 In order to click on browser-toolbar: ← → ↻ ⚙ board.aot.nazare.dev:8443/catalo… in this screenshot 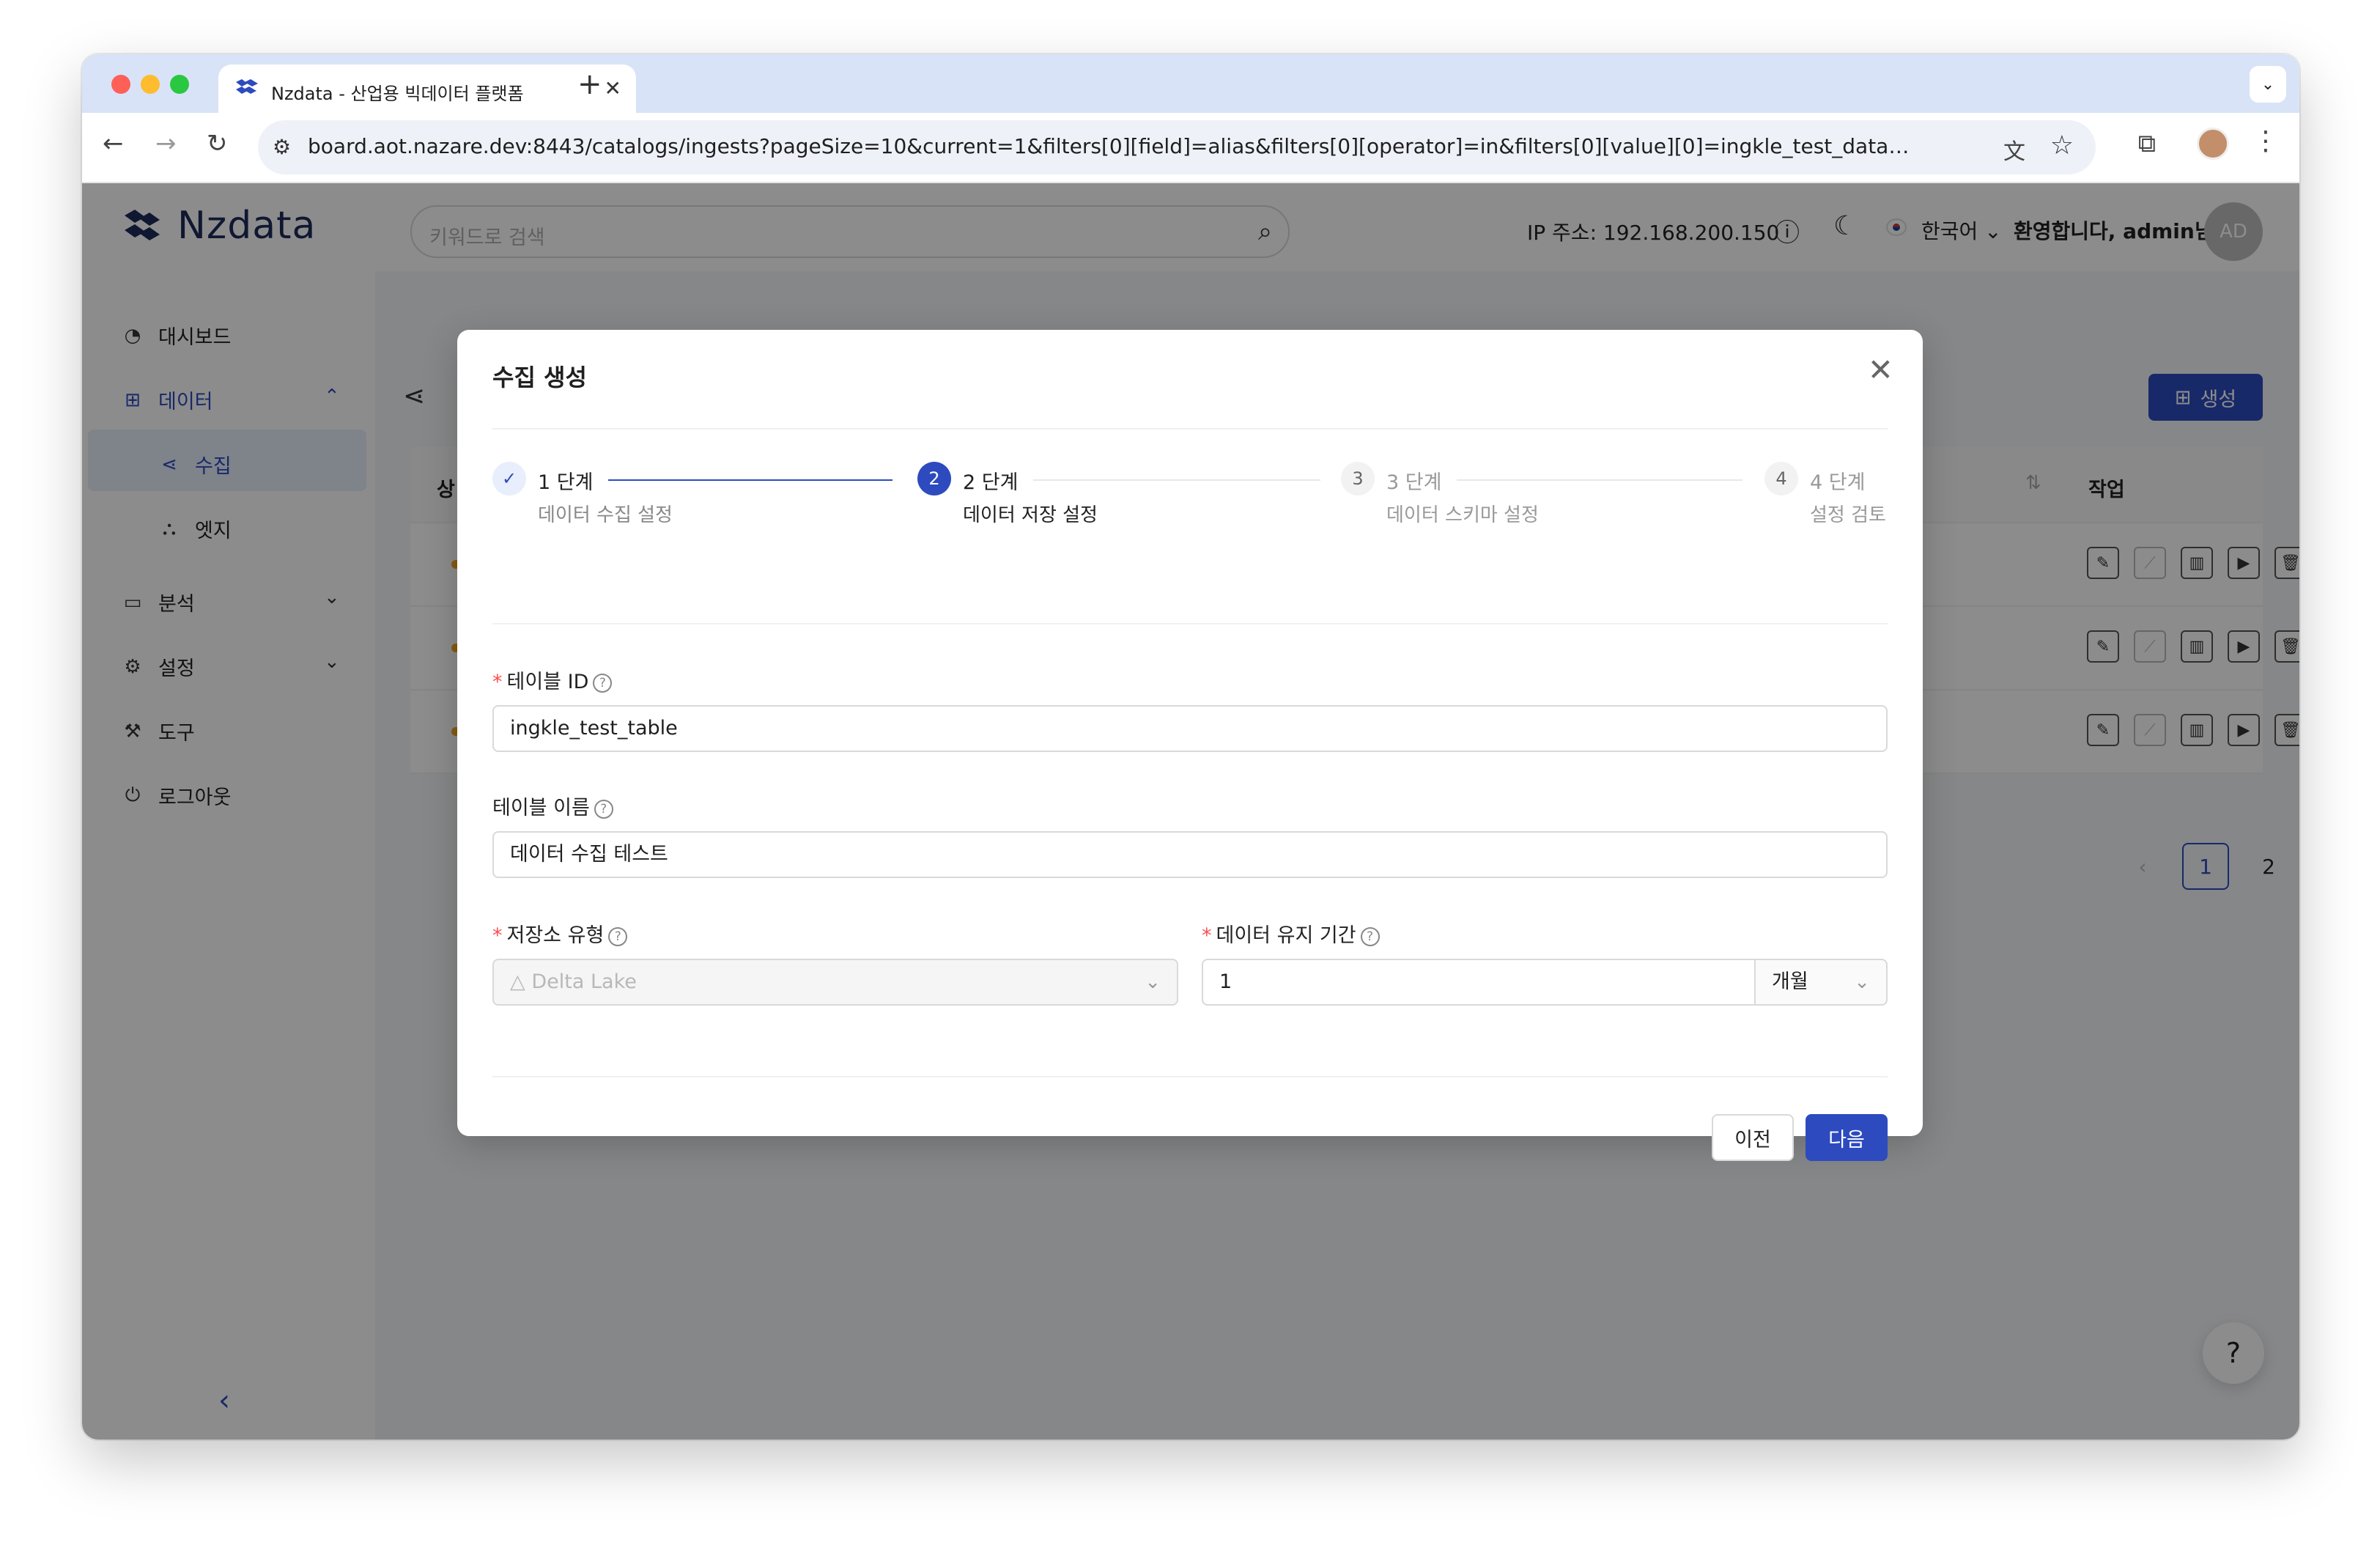, I will do `click(1190, 148)`.